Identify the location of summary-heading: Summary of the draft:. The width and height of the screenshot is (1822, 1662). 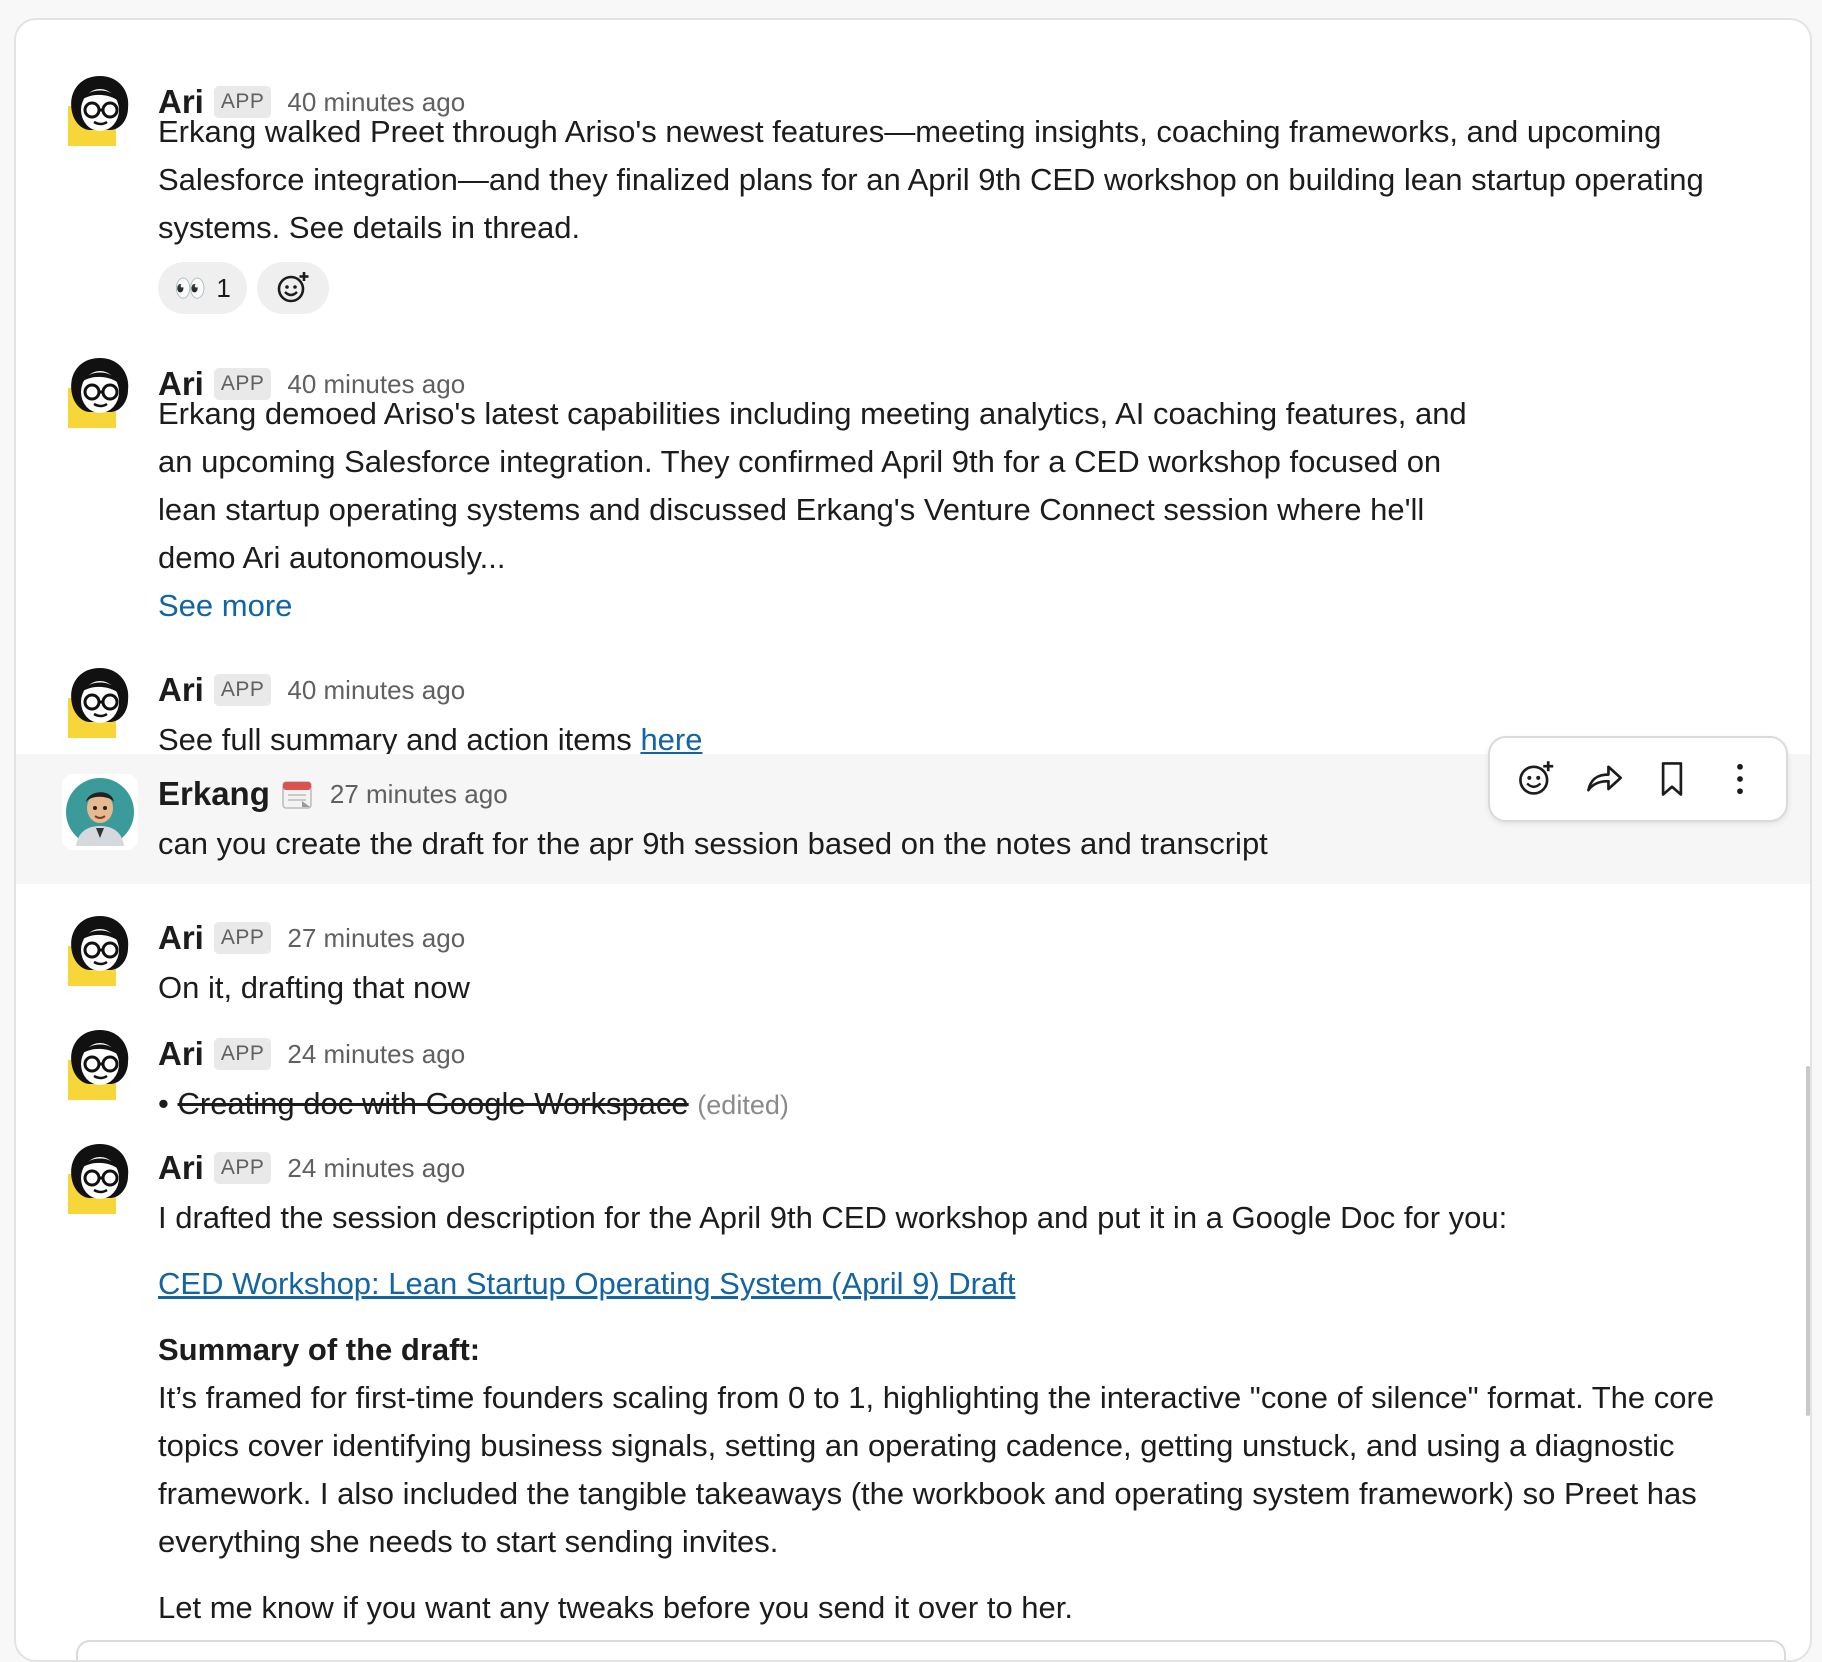
(319, 1349).